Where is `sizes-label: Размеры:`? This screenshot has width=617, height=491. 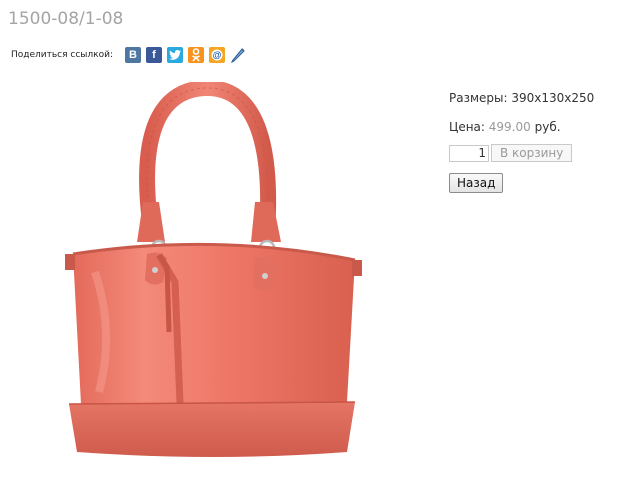
sizes-label: Размеры: is located at coordinates (478, 98).